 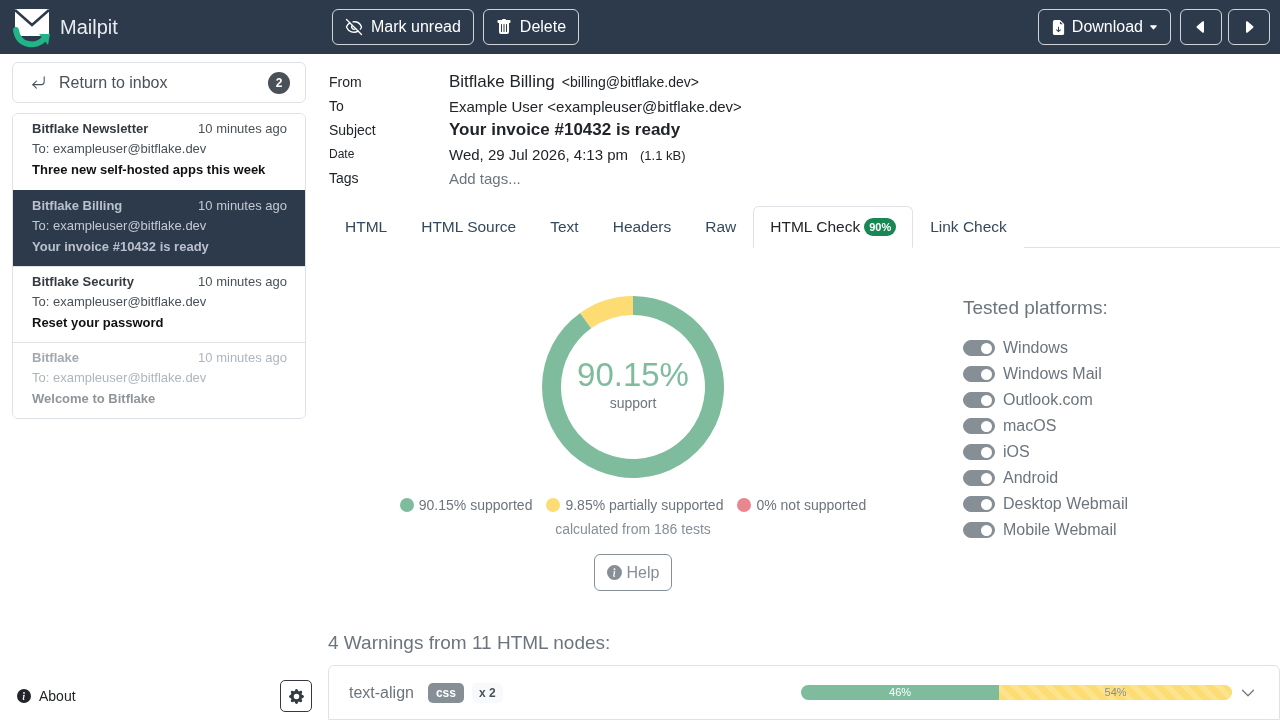 I want to click on warnings-heading: 4 Warnings from 11 HTML nodes:, so click(x=470, y=643).